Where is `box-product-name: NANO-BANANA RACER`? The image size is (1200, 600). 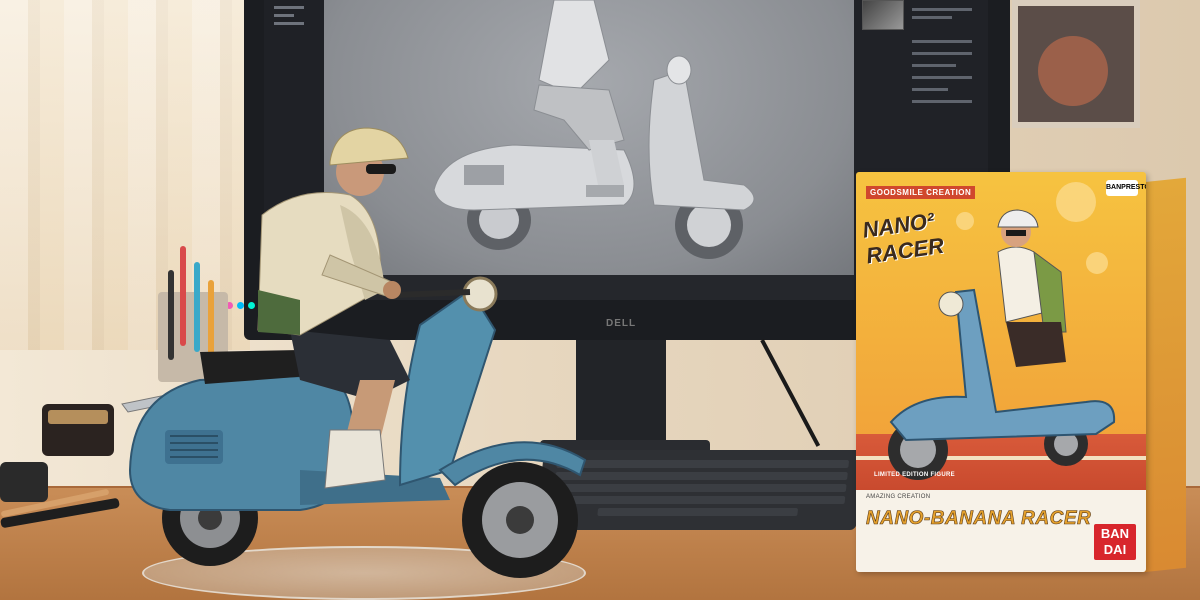
box-product-name: NANO-BANANA RACER is located at coordinates (979, 519).